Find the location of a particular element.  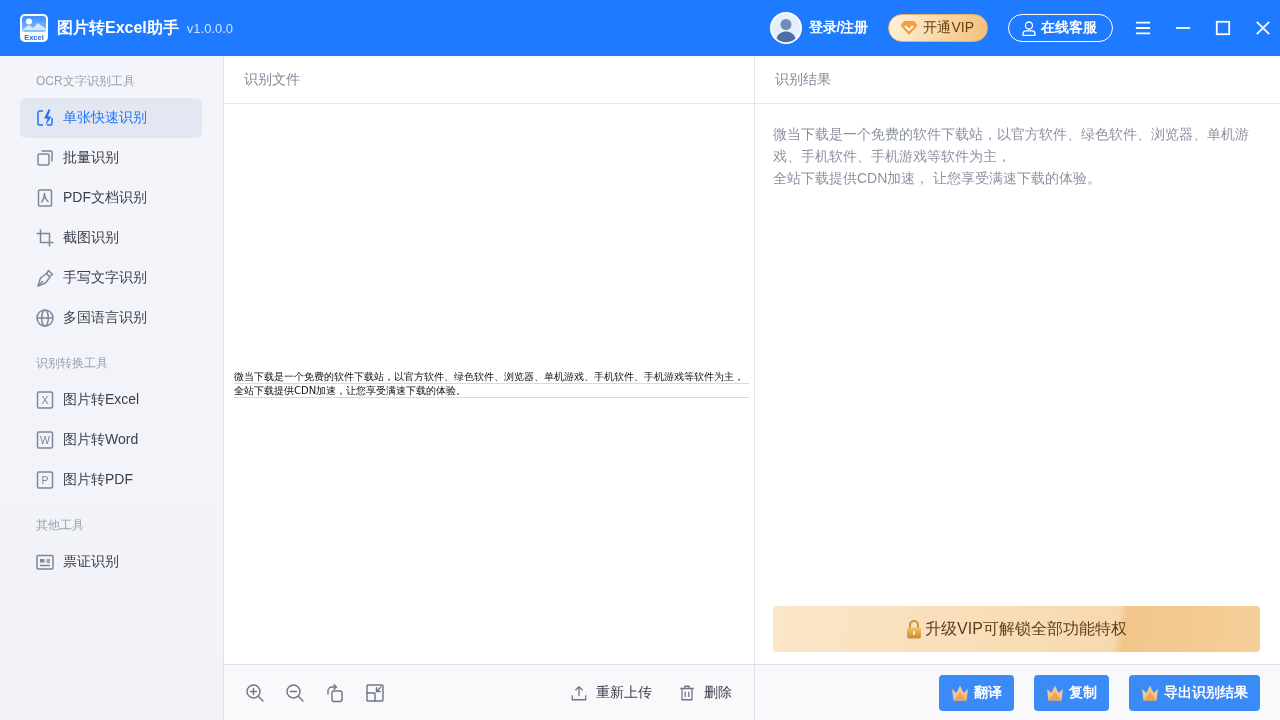

pen-nib-icon is located at coordinates (45, 278).